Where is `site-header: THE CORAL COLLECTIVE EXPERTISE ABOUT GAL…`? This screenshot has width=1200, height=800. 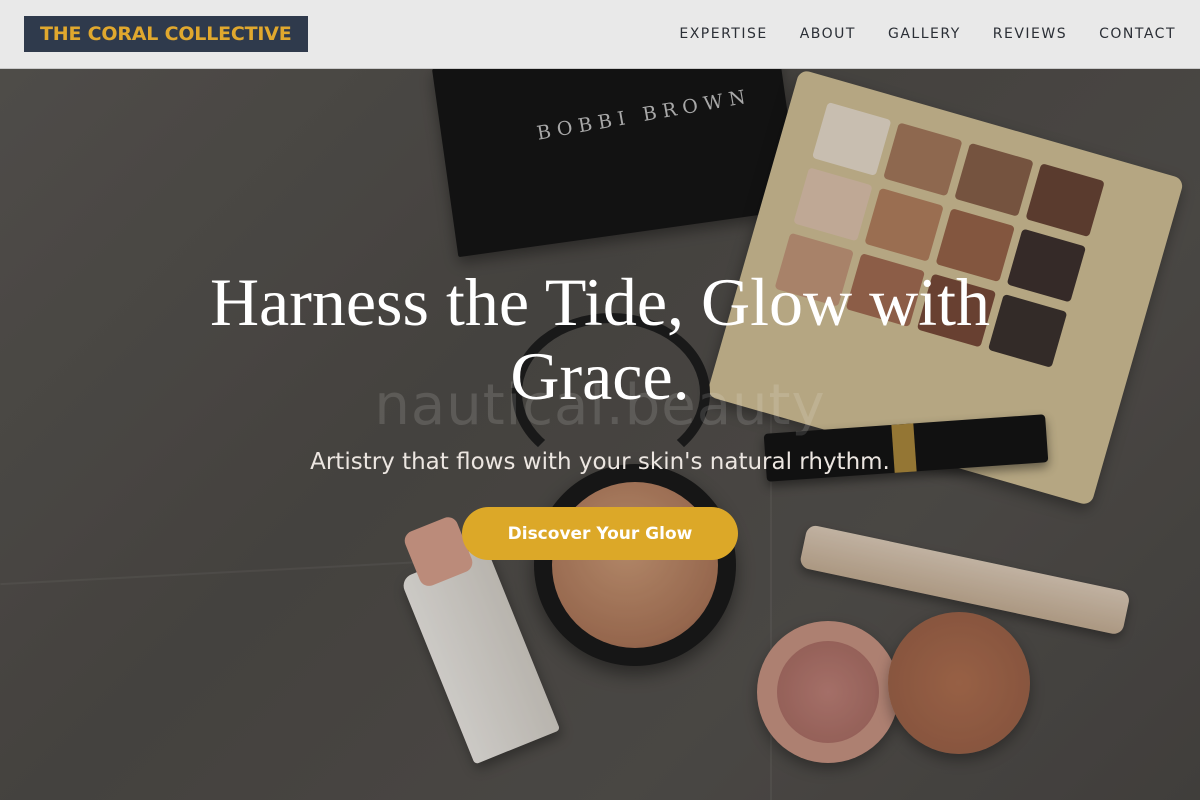 site-header: THE CORAL COLLECTIVE EXPERTISE ABOUT GAL… is located at coordinates (600, 34).